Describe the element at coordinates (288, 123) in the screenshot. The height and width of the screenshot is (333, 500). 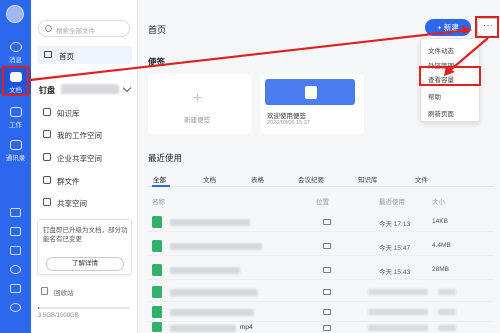
I see `note-date: 2020/03/06 15:37` at that location.